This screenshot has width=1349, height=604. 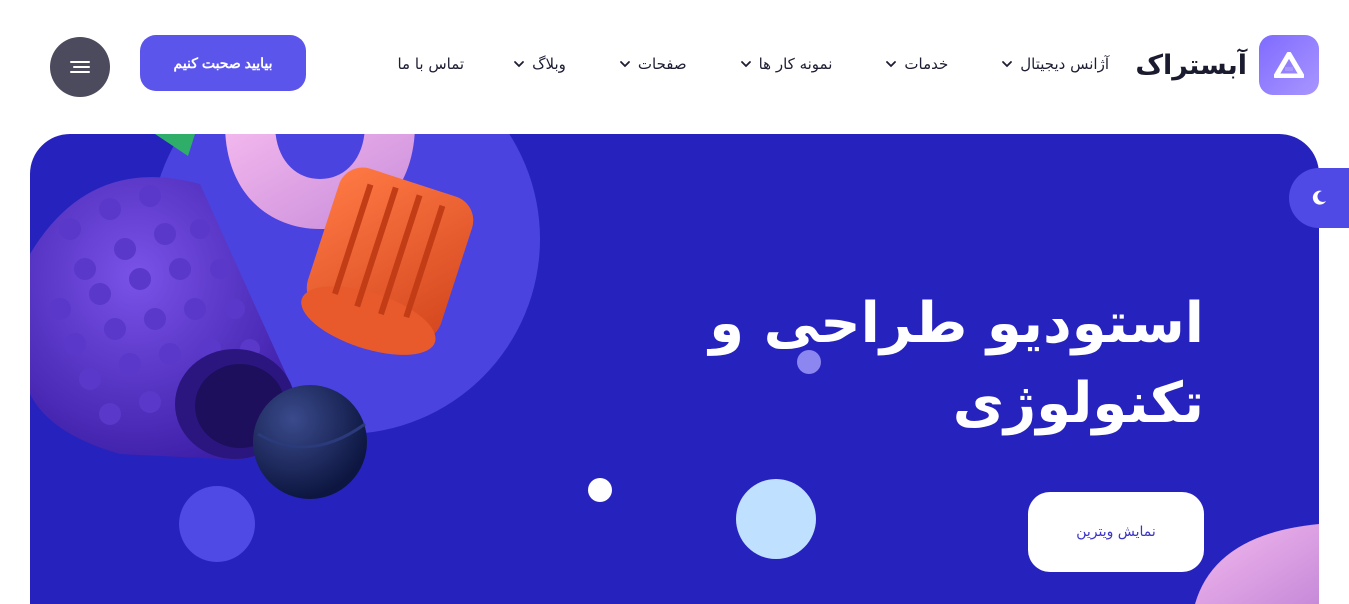 What do you see at coordinates (549, 64) in the screenshot?
I see `nav-item-label: وبلاگ` at bounding box center [549, 64].